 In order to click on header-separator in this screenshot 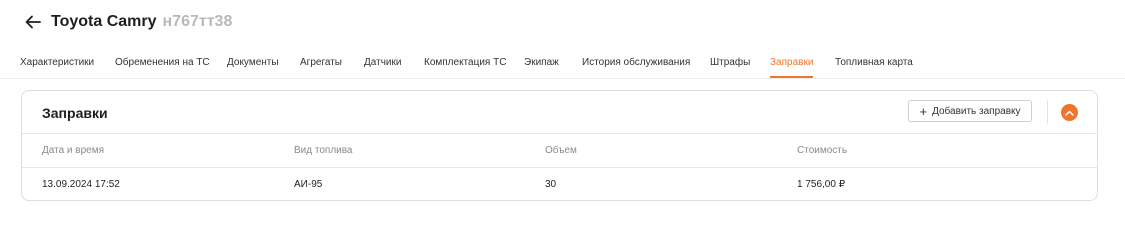, I will do `click(559, 133)`.